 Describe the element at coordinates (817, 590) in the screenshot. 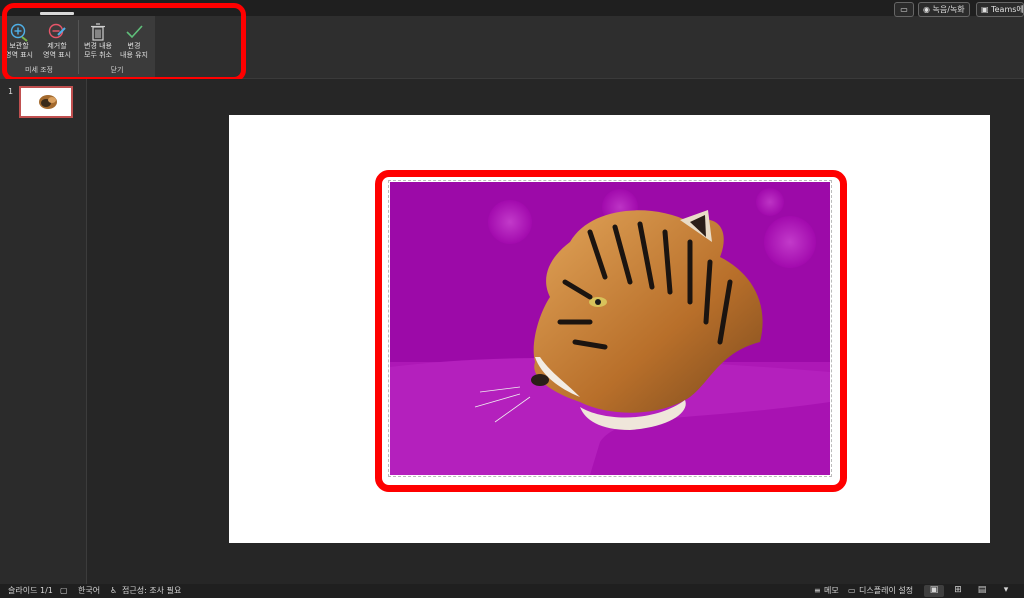

I see `notes-icon: ≡` at that location.